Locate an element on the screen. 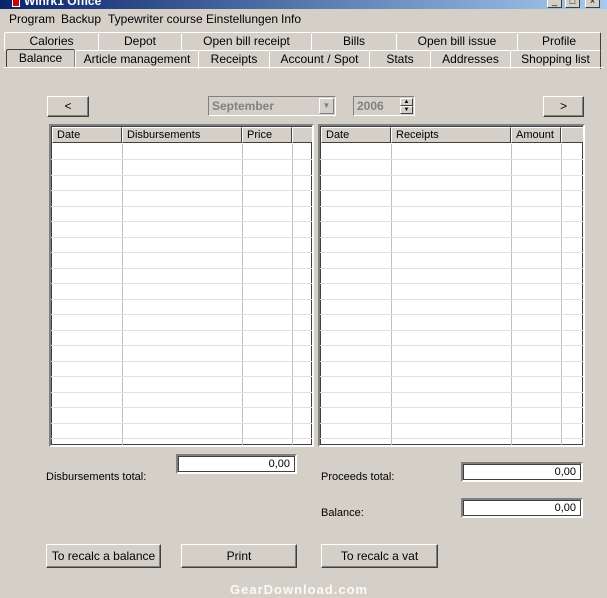 This screenshot has width=607, height=598. prev-month-button: < is located at coordinates (68, 106).